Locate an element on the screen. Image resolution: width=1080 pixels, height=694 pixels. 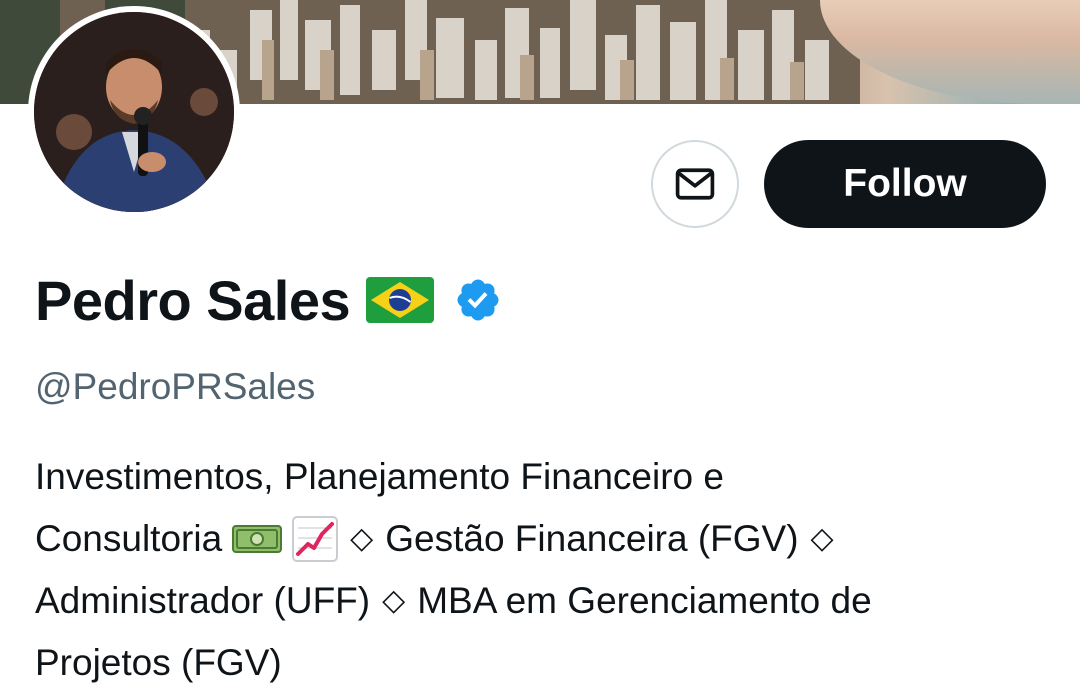
bio-line: Investimentos, Planejamento Financeiro e is located at coordinates (535, 477).